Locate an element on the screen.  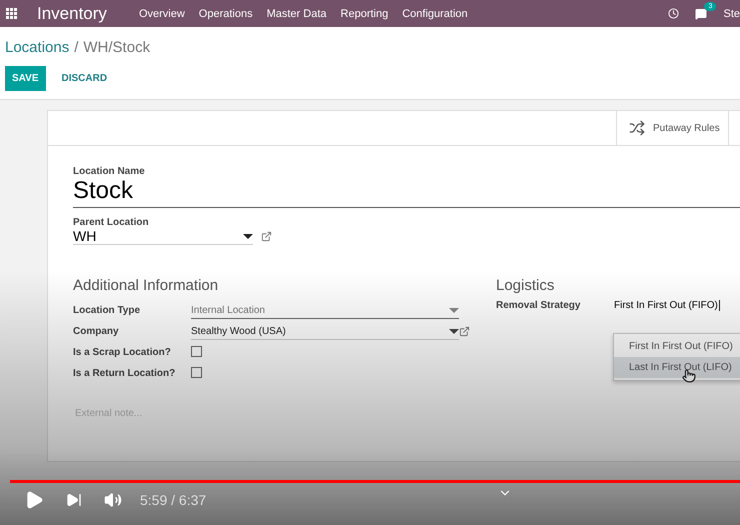
select-field: Stealthy Wood (USA) is located at coordinates (325, 332).